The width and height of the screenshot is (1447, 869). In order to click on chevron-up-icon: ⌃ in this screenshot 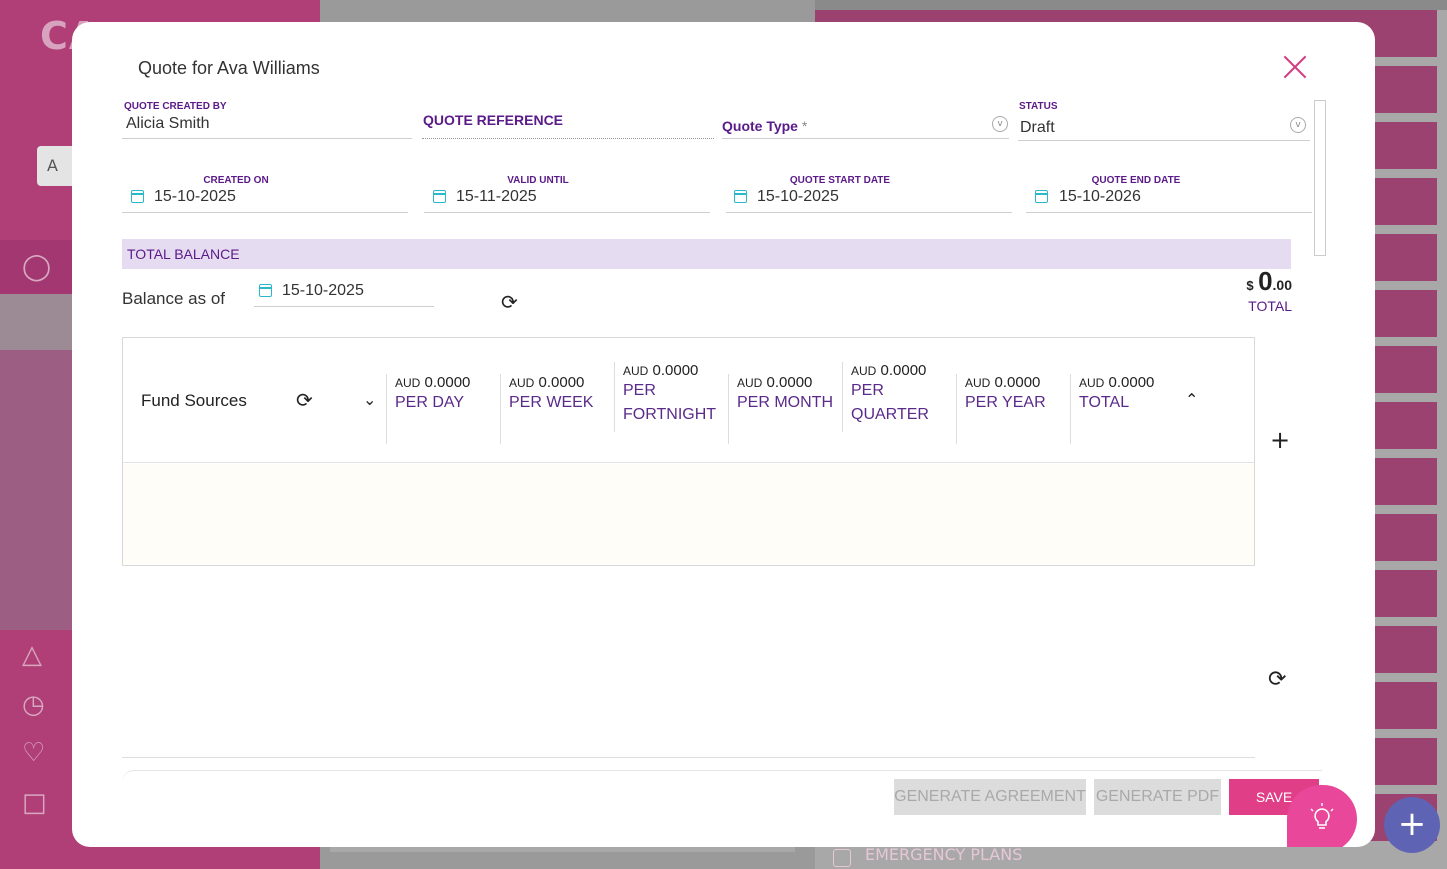, I will do `click(1191, 399)`.